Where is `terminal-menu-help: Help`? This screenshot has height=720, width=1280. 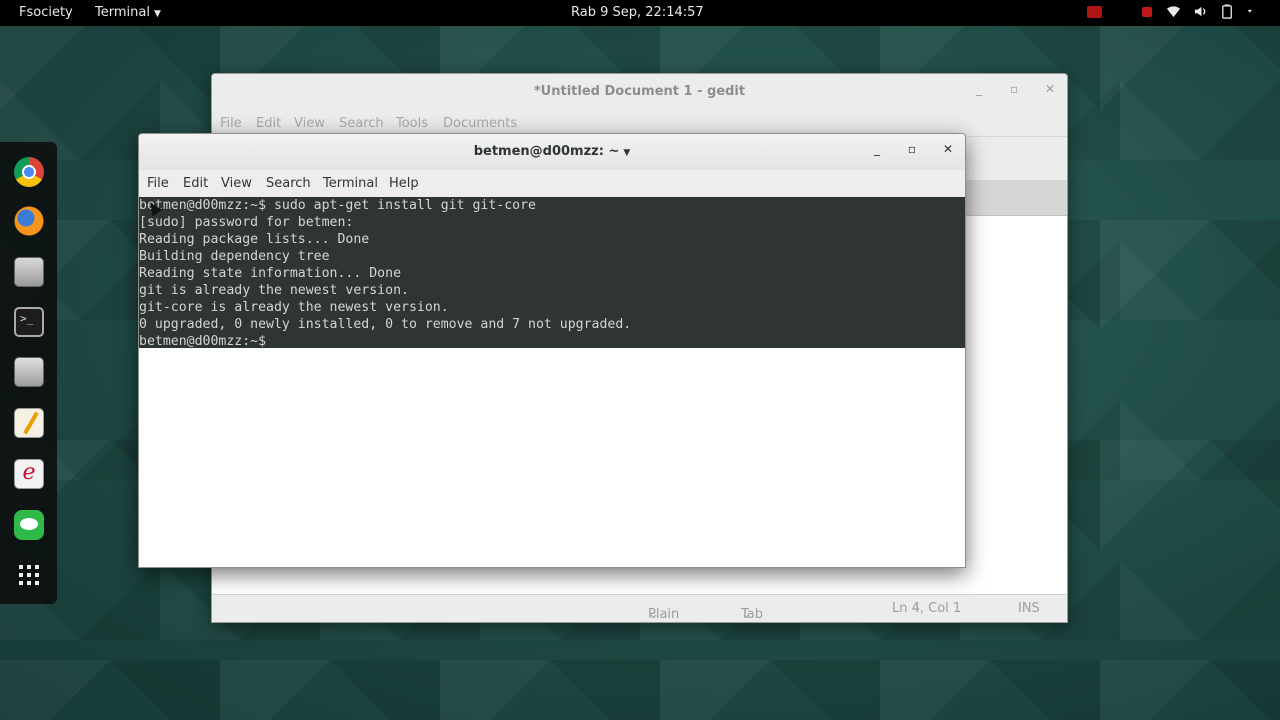 terminal-menu-help: Help is located at coordinates (404, 183).